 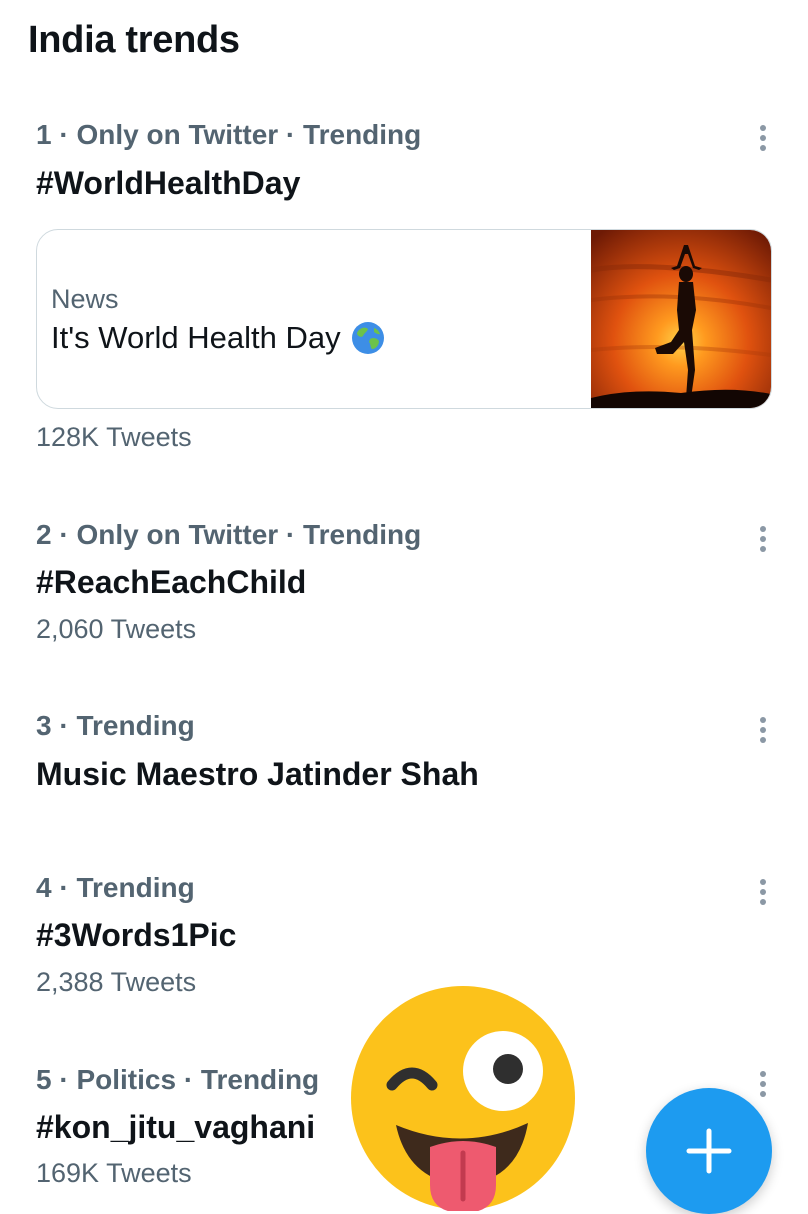 I want to click on news-title: It's World Health Day, so click(x=218, y=338).